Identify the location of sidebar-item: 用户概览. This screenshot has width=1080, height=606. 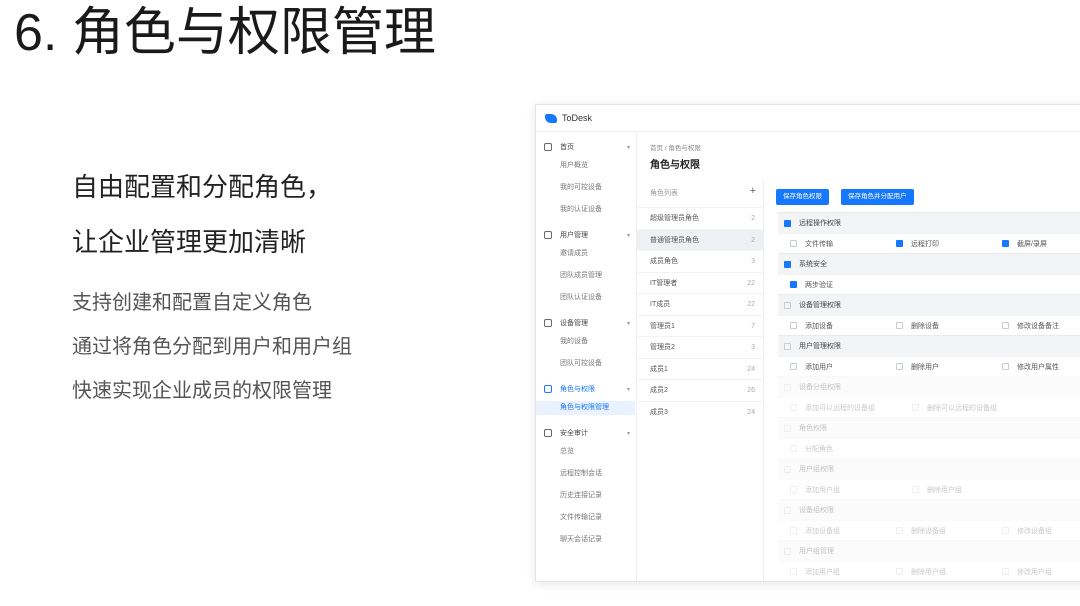
(574, 166).